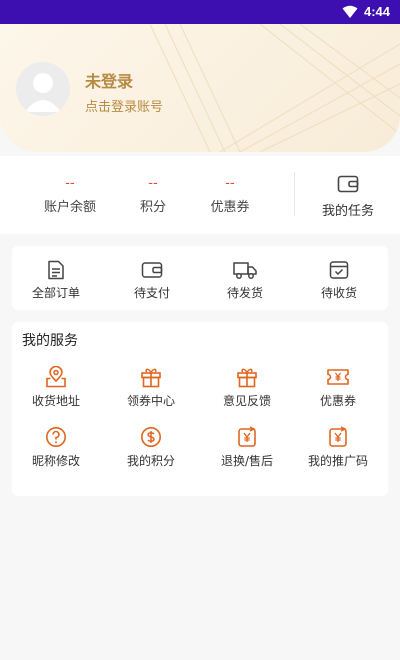 Image resolution: width=400 pixels, height=660 pixels. What do you see at coordinates (244, 293) in the screenshot?
I see `order-label: 待发货` at bounding box center [244, 293].